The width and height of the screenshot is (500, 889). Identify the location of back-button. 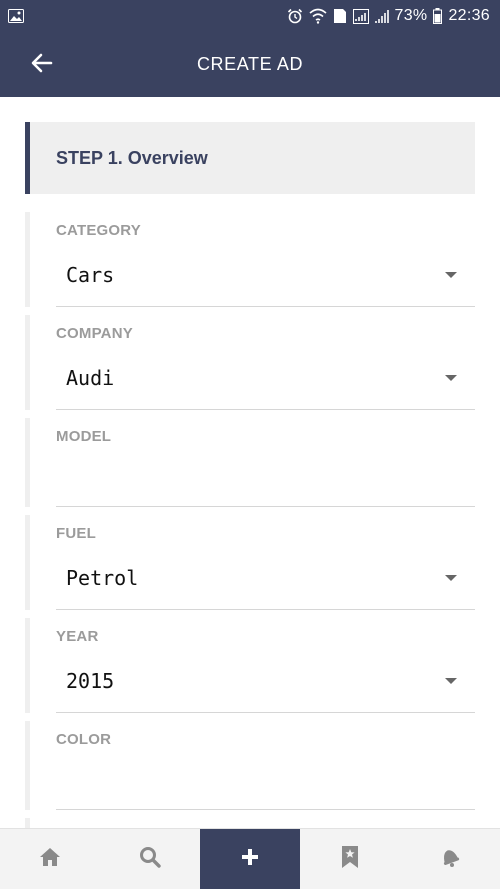
(42, 65).